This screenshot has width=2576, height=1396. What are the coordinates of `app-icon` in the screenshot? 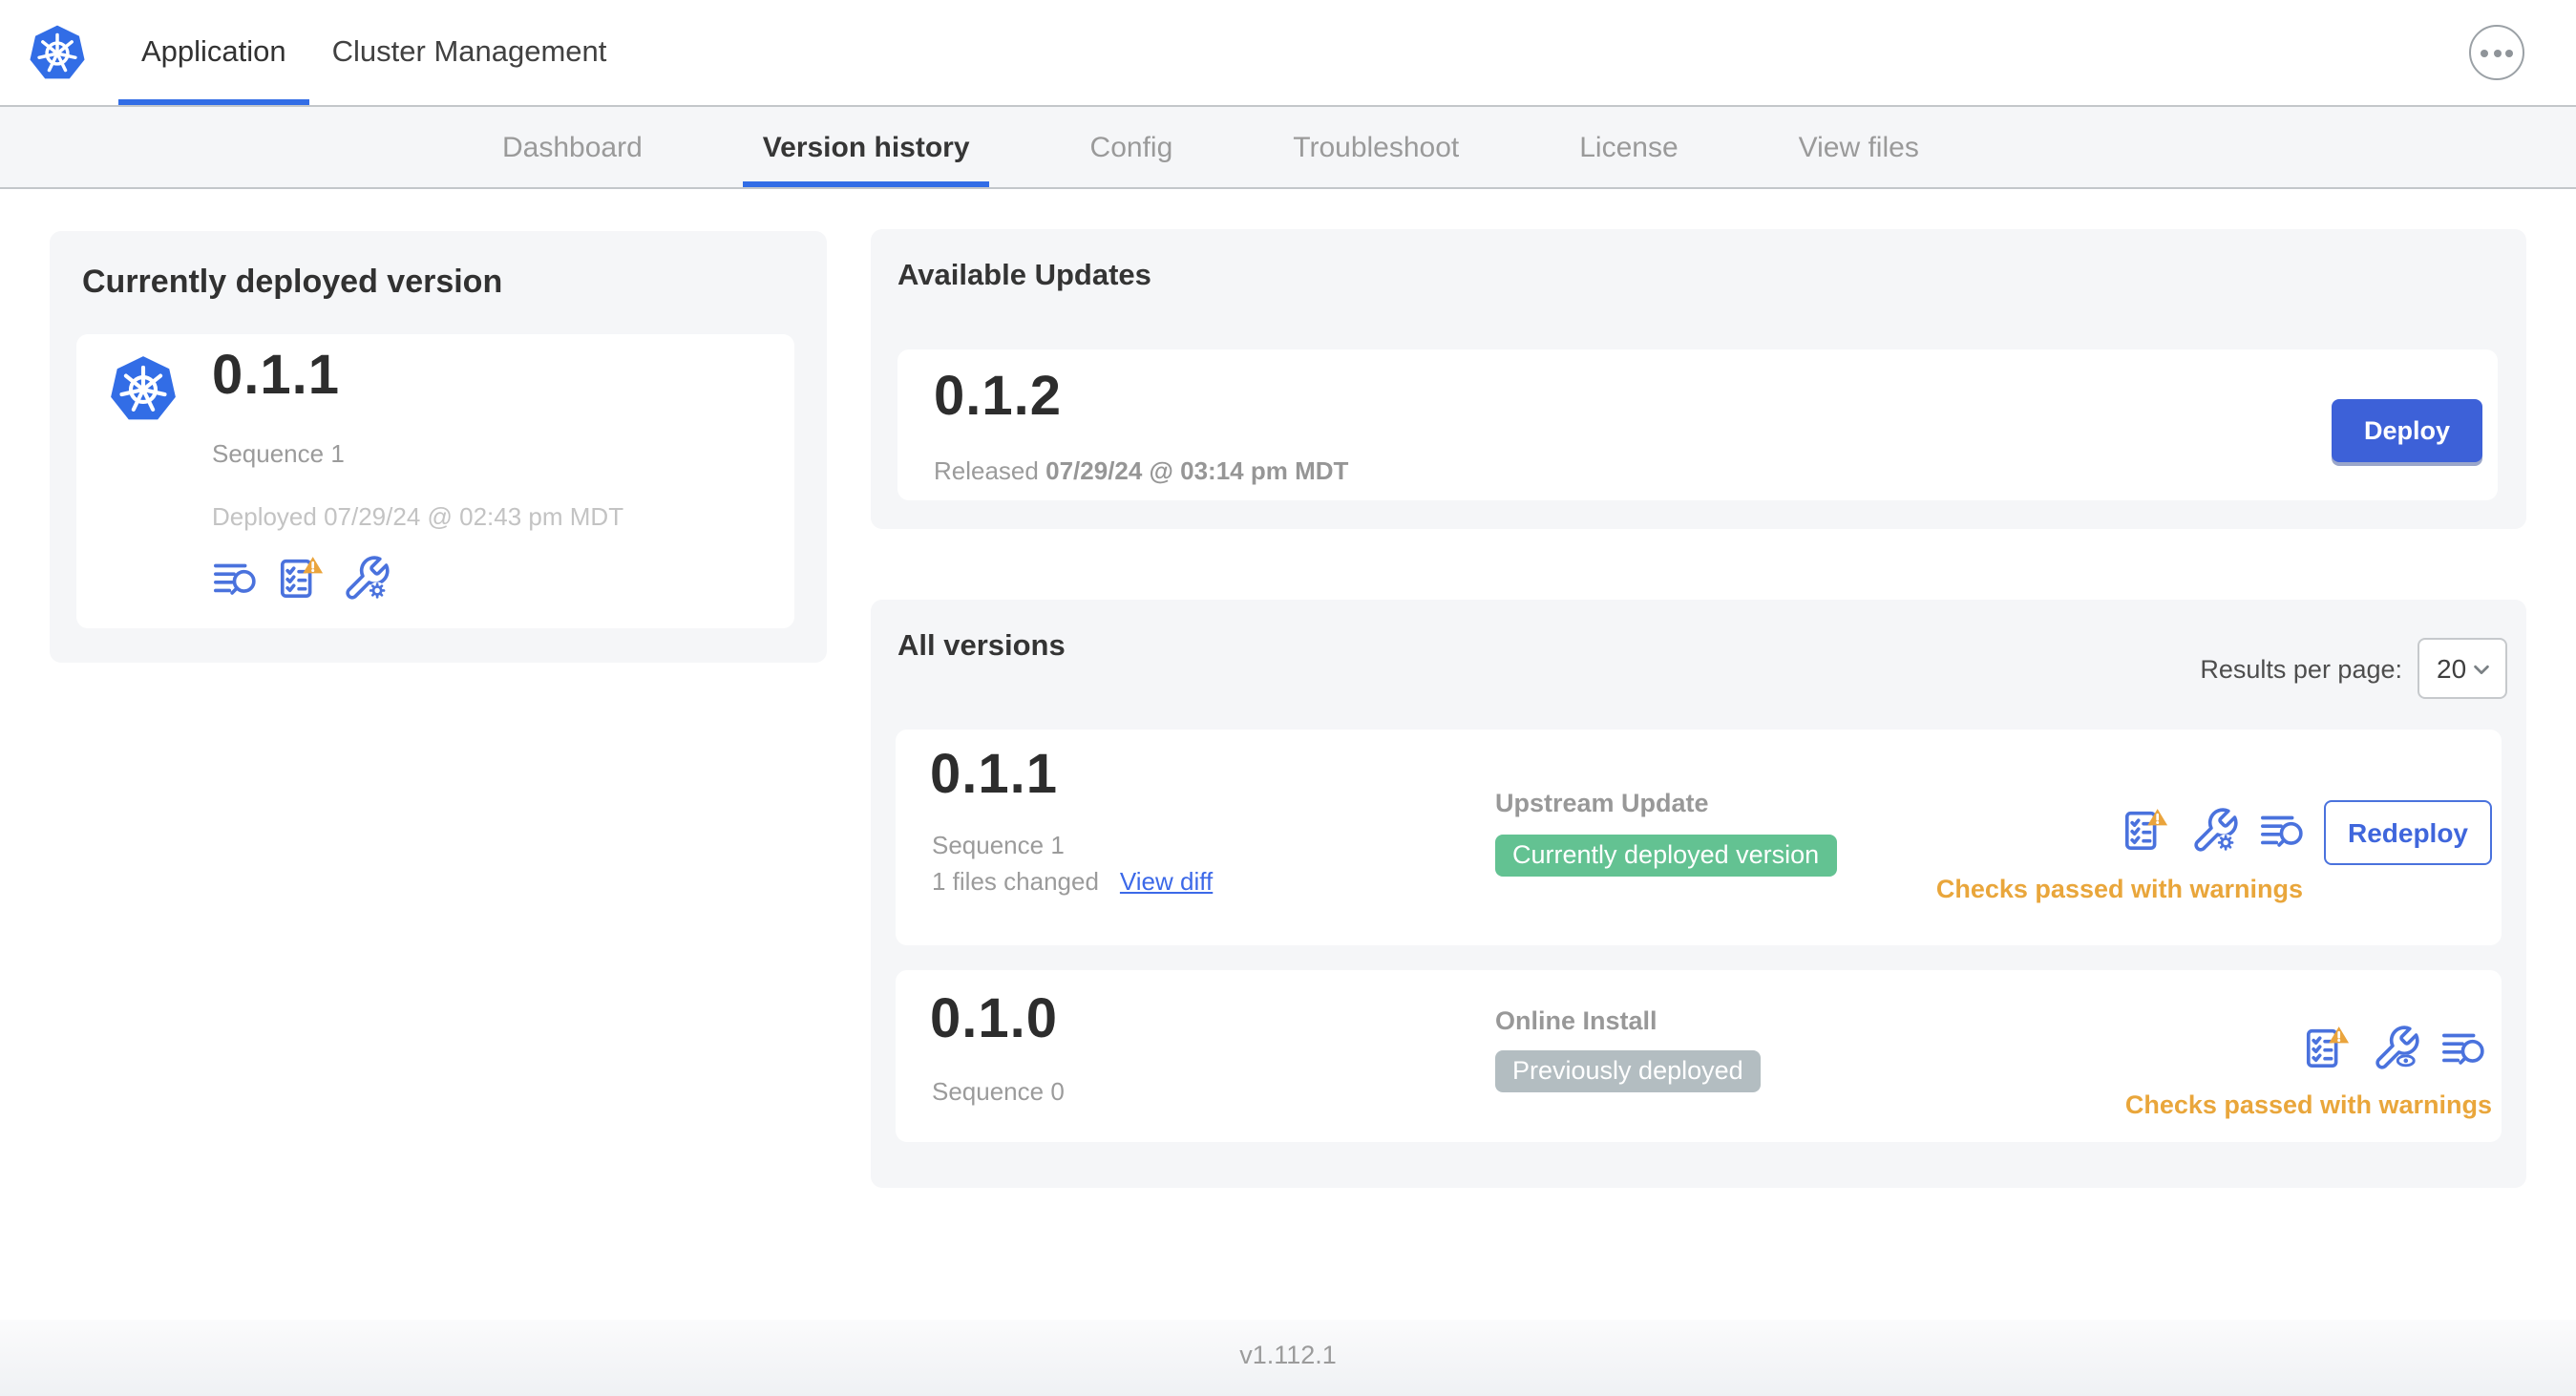 It's located at (143, 389).